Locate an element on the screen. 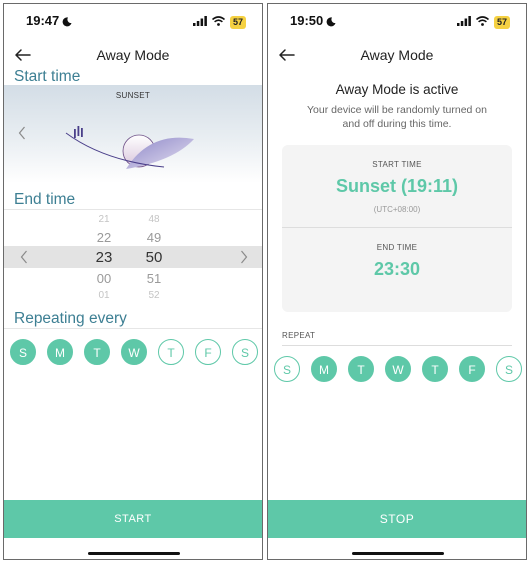  day-toggle-saturday: S is located at coordinates (245, 352).